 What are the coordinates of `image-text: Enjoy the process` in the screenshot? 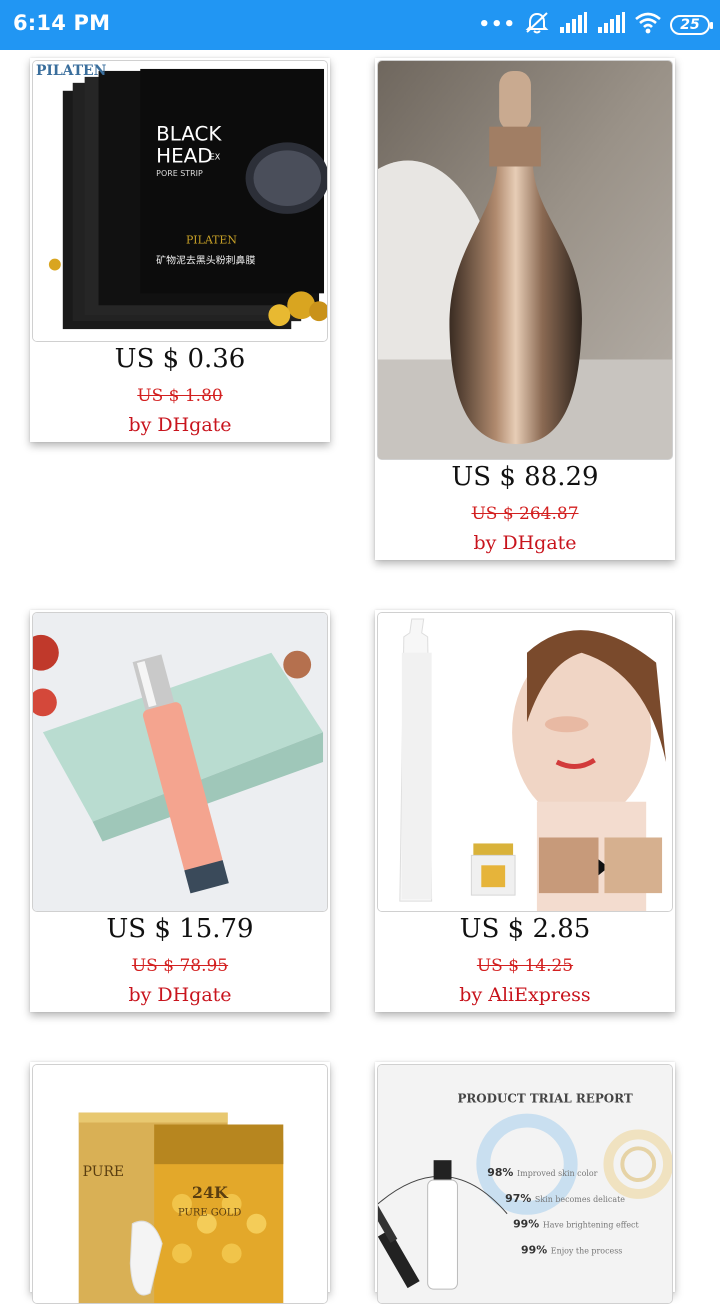 It's located at (587, 1250).